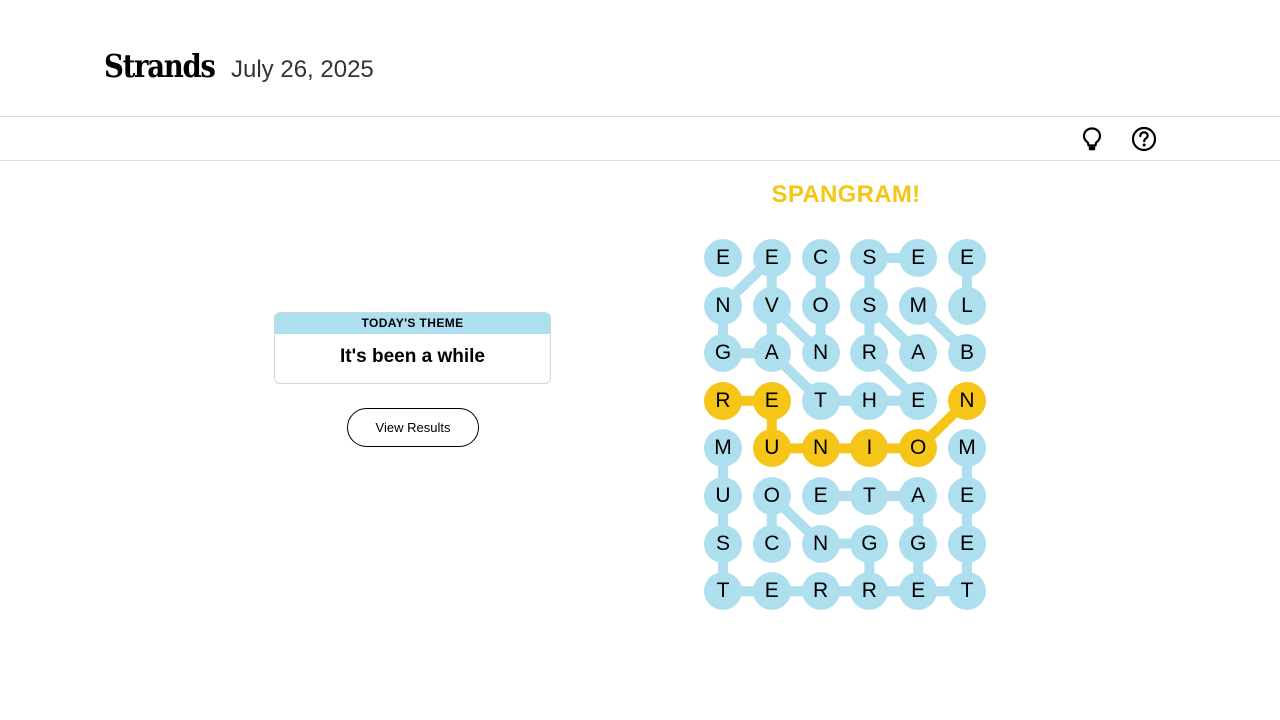 The height and width of the screenshot is (720, 1280). Describe the element at coordinates (1144, 139) in the screenshot. I see `question-circle-icon` at that location.